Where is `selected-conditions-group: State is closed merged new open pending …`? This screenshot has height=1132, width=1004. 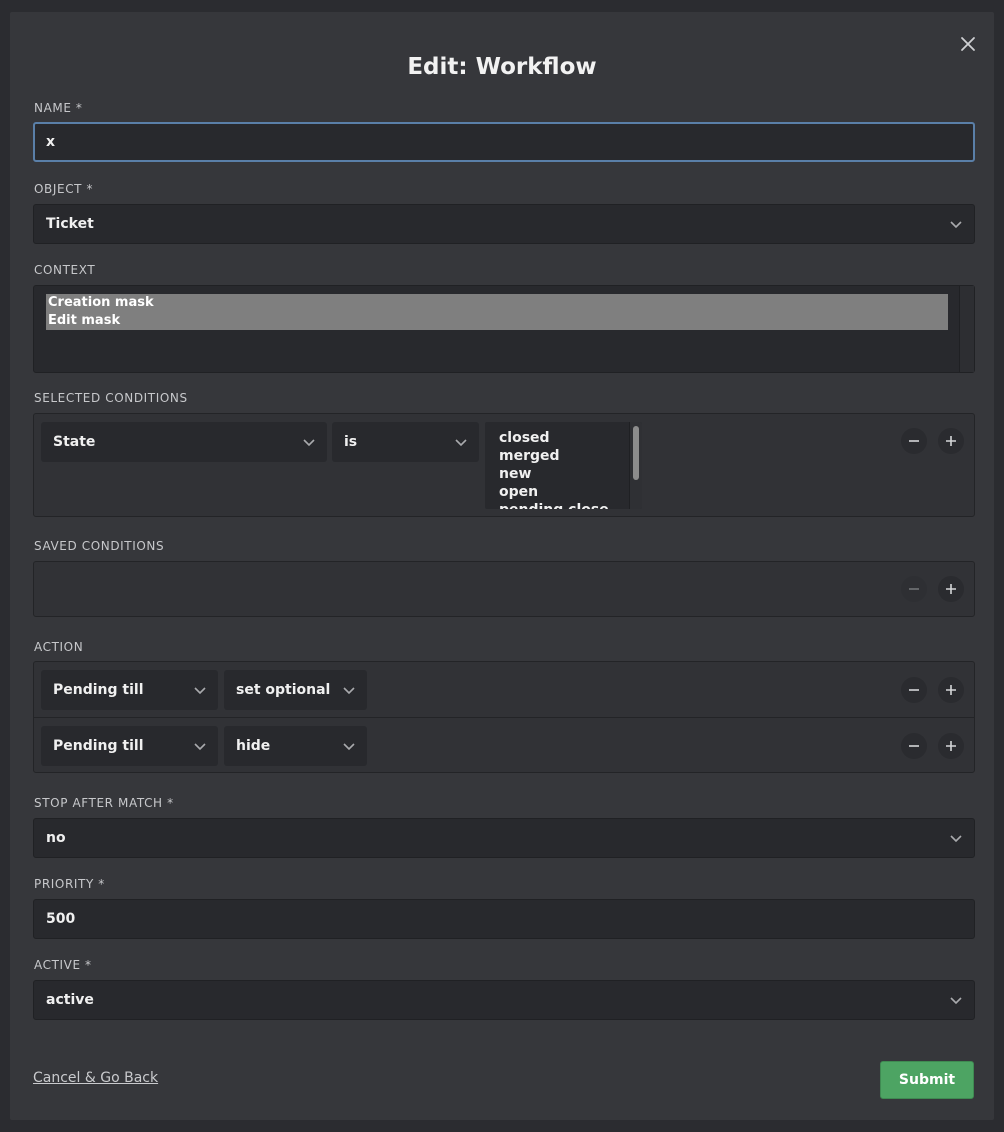 selected-conditions-group: State is closed merged new open pending … is located at coordinates (504, 465).